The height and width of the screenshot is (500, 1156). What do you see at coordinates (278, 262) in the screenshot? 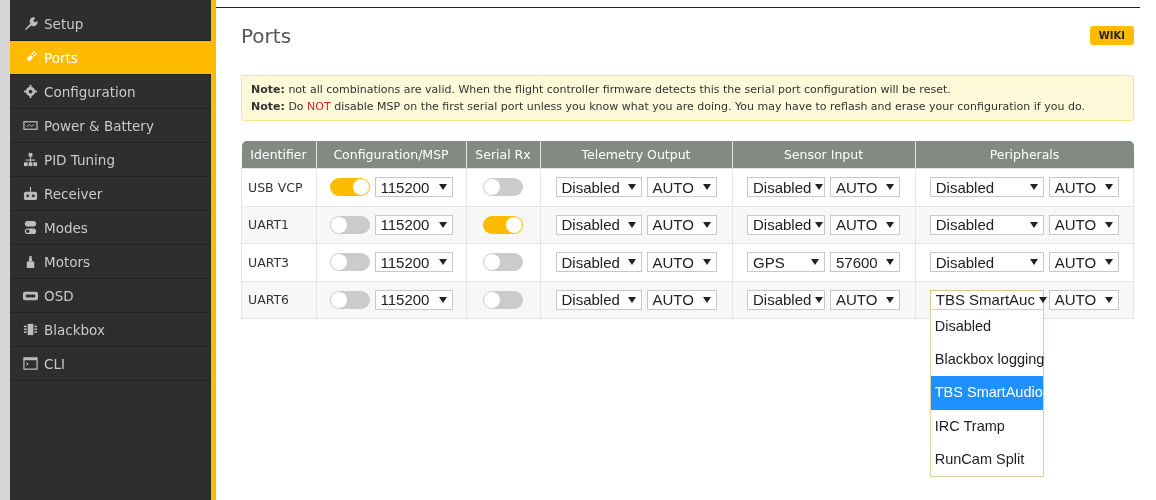
I see `table-cell: UART3` at bounding box center [278, 262].